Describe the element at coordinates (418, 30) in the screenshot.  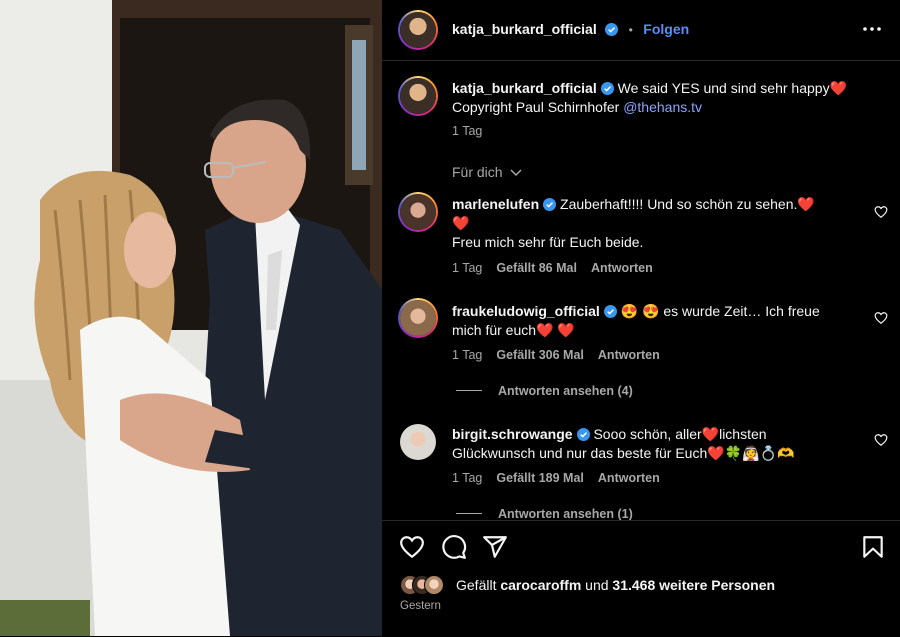
I see `author-avatar` at that location.